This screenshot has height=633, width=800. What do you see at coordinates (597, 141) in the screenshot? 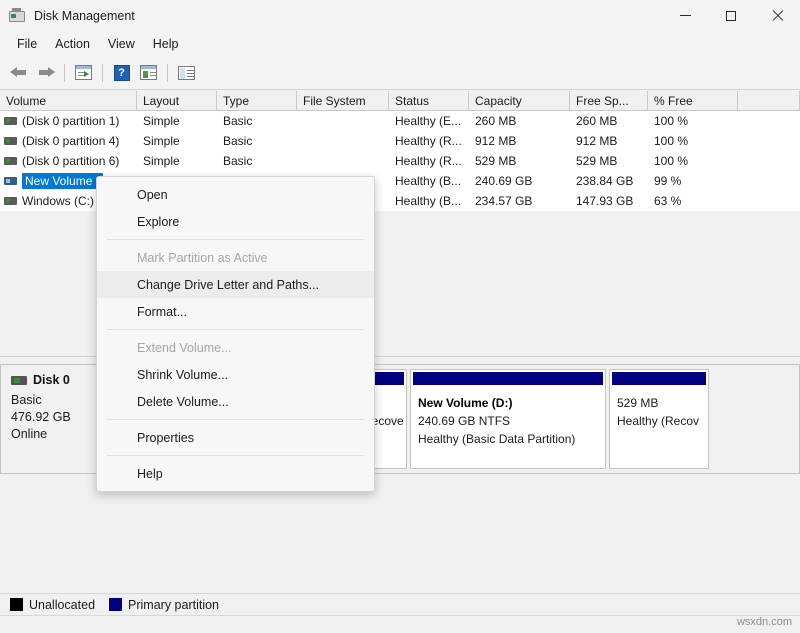
I see `cell-free-space: 912 MB` at bounding box center [597, 141].